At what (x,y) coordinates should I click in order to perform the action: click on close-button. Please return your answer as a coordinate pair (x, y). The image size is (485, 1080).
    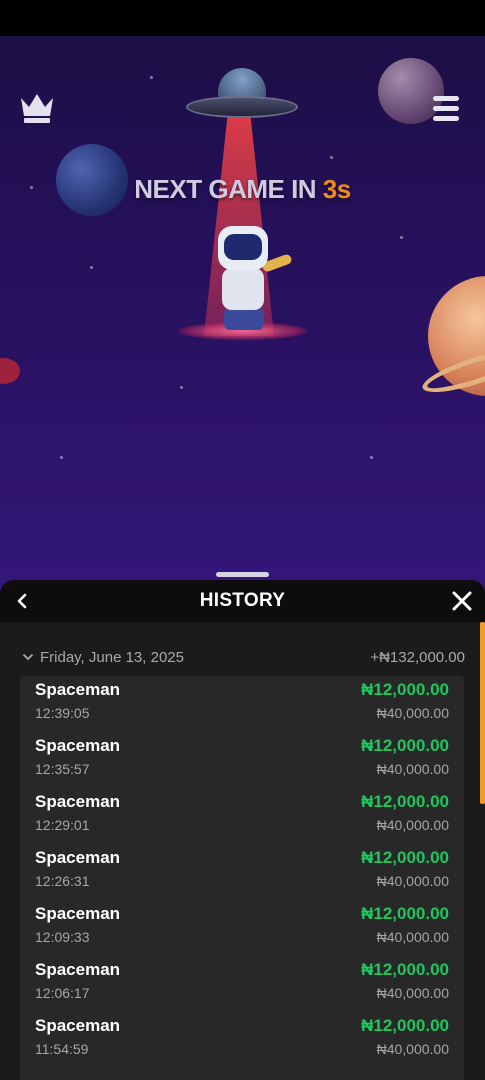
    Looking at the image, I should click on (462, 601).